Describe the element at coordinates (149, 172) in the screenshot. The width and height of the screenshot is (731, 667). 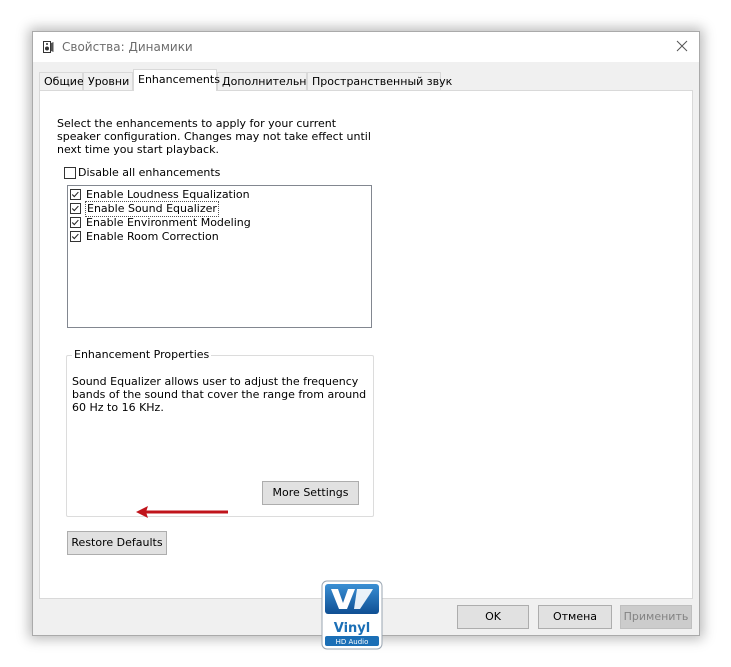
I see `disable-all-label: Disable all enhancements` at that location.